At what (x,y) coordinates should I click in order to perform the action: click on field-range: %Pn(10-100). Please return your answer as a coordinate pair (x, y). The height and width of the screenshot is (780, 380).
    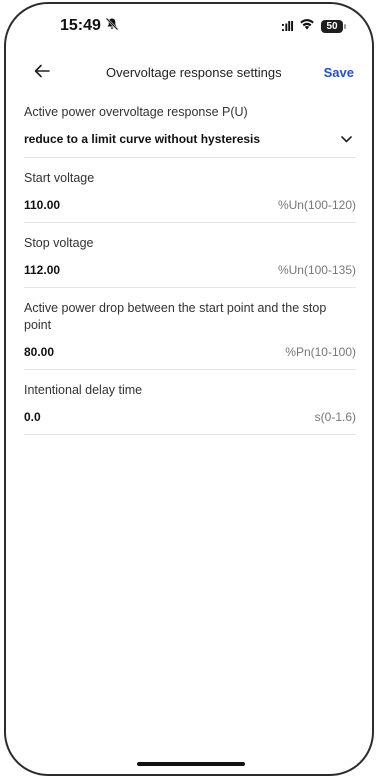
    Looking at the image, I should click on (320, 352).